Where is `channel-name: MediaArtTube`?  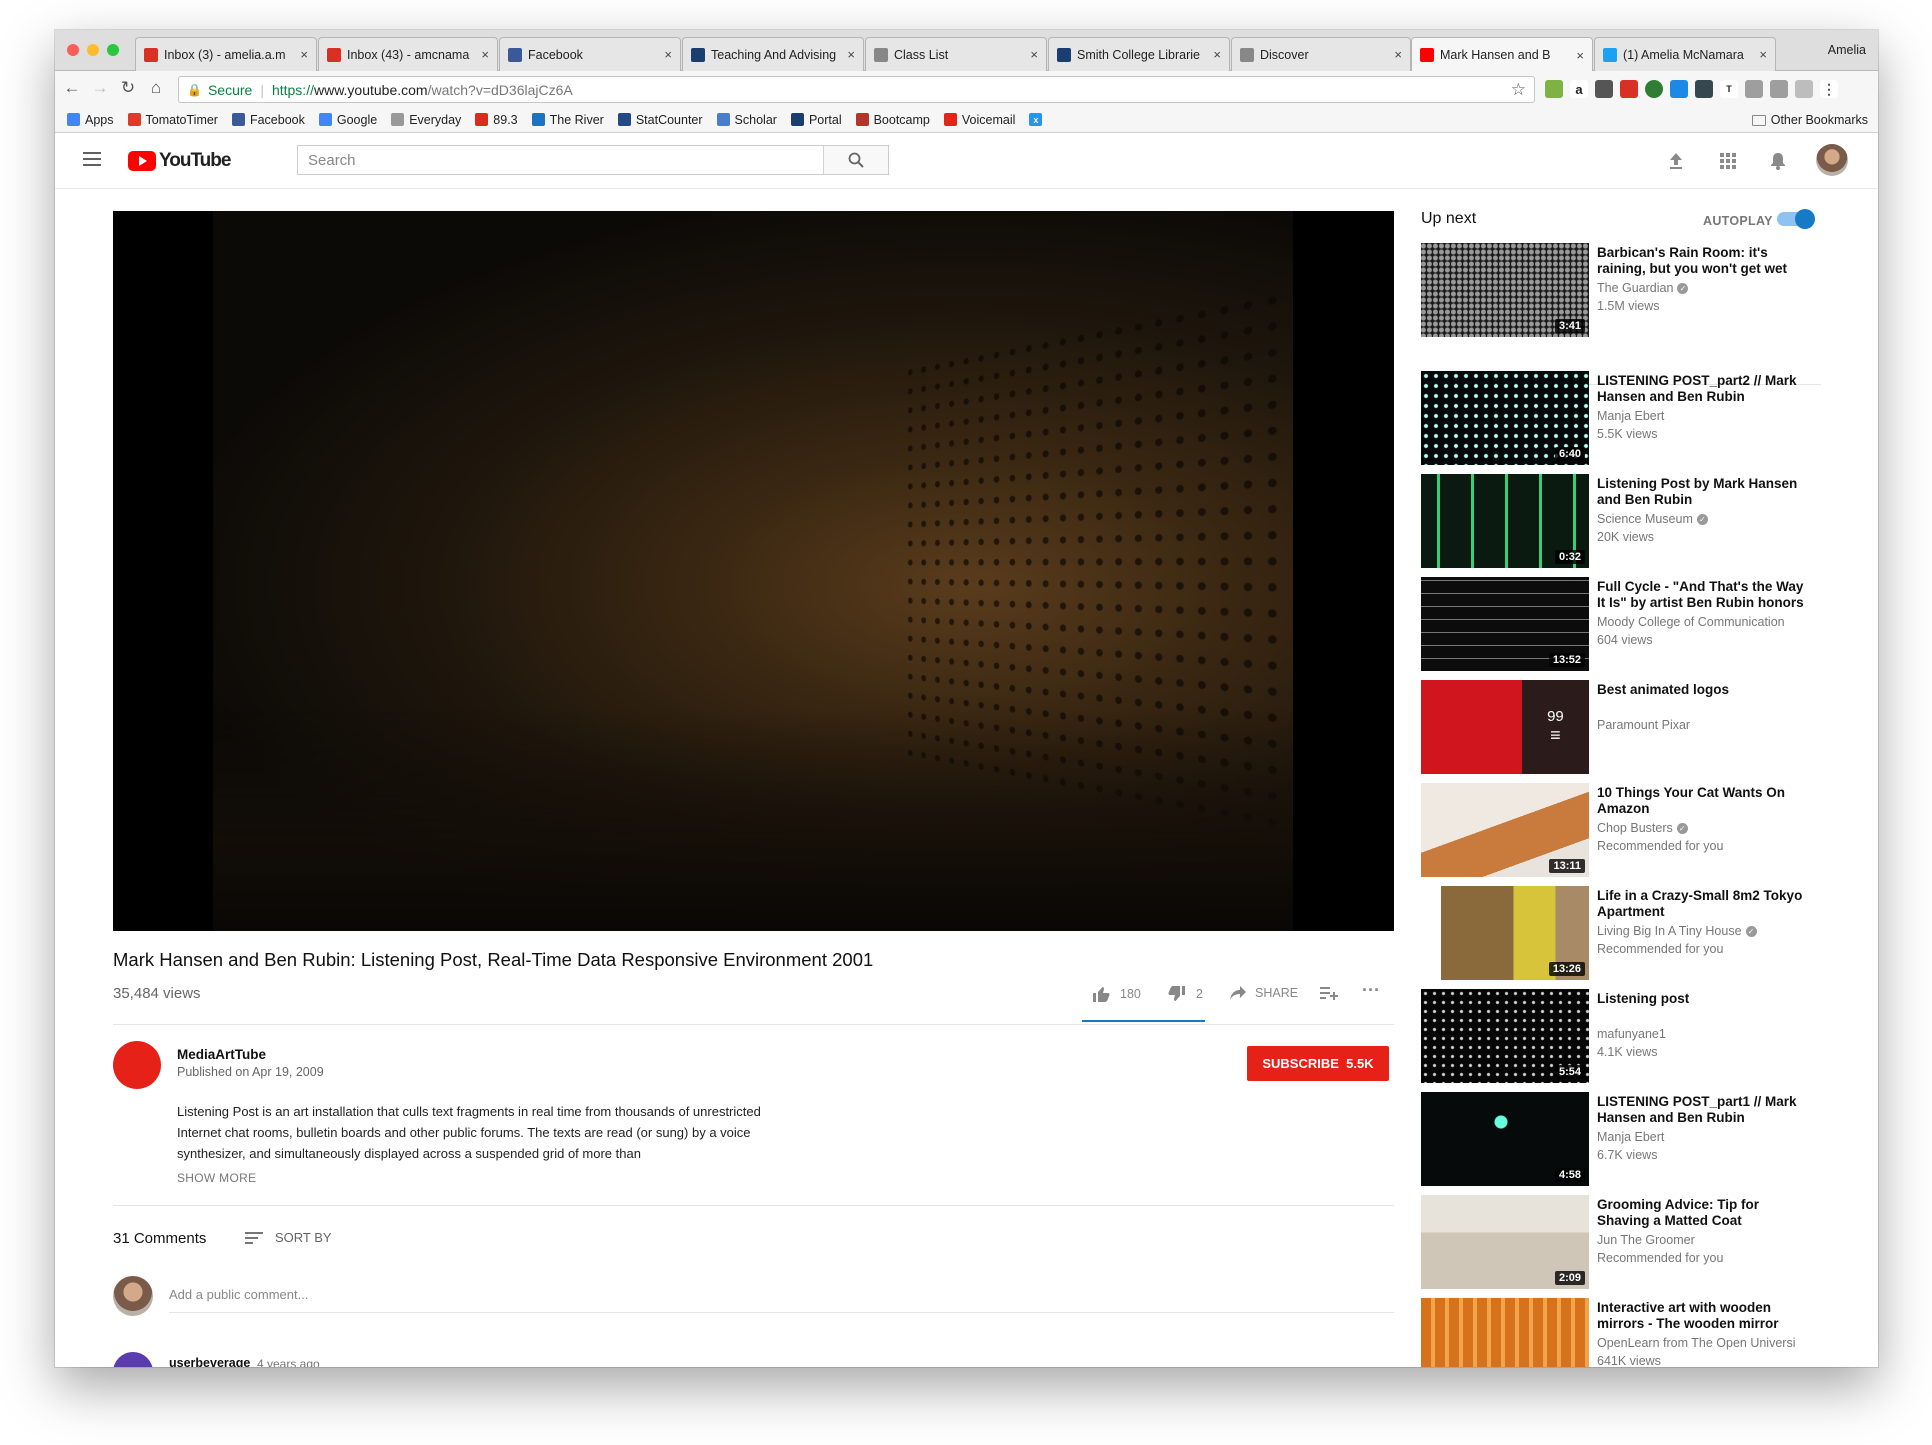 channel-name: MediaArtTube is located at coordinates (221, 1054).